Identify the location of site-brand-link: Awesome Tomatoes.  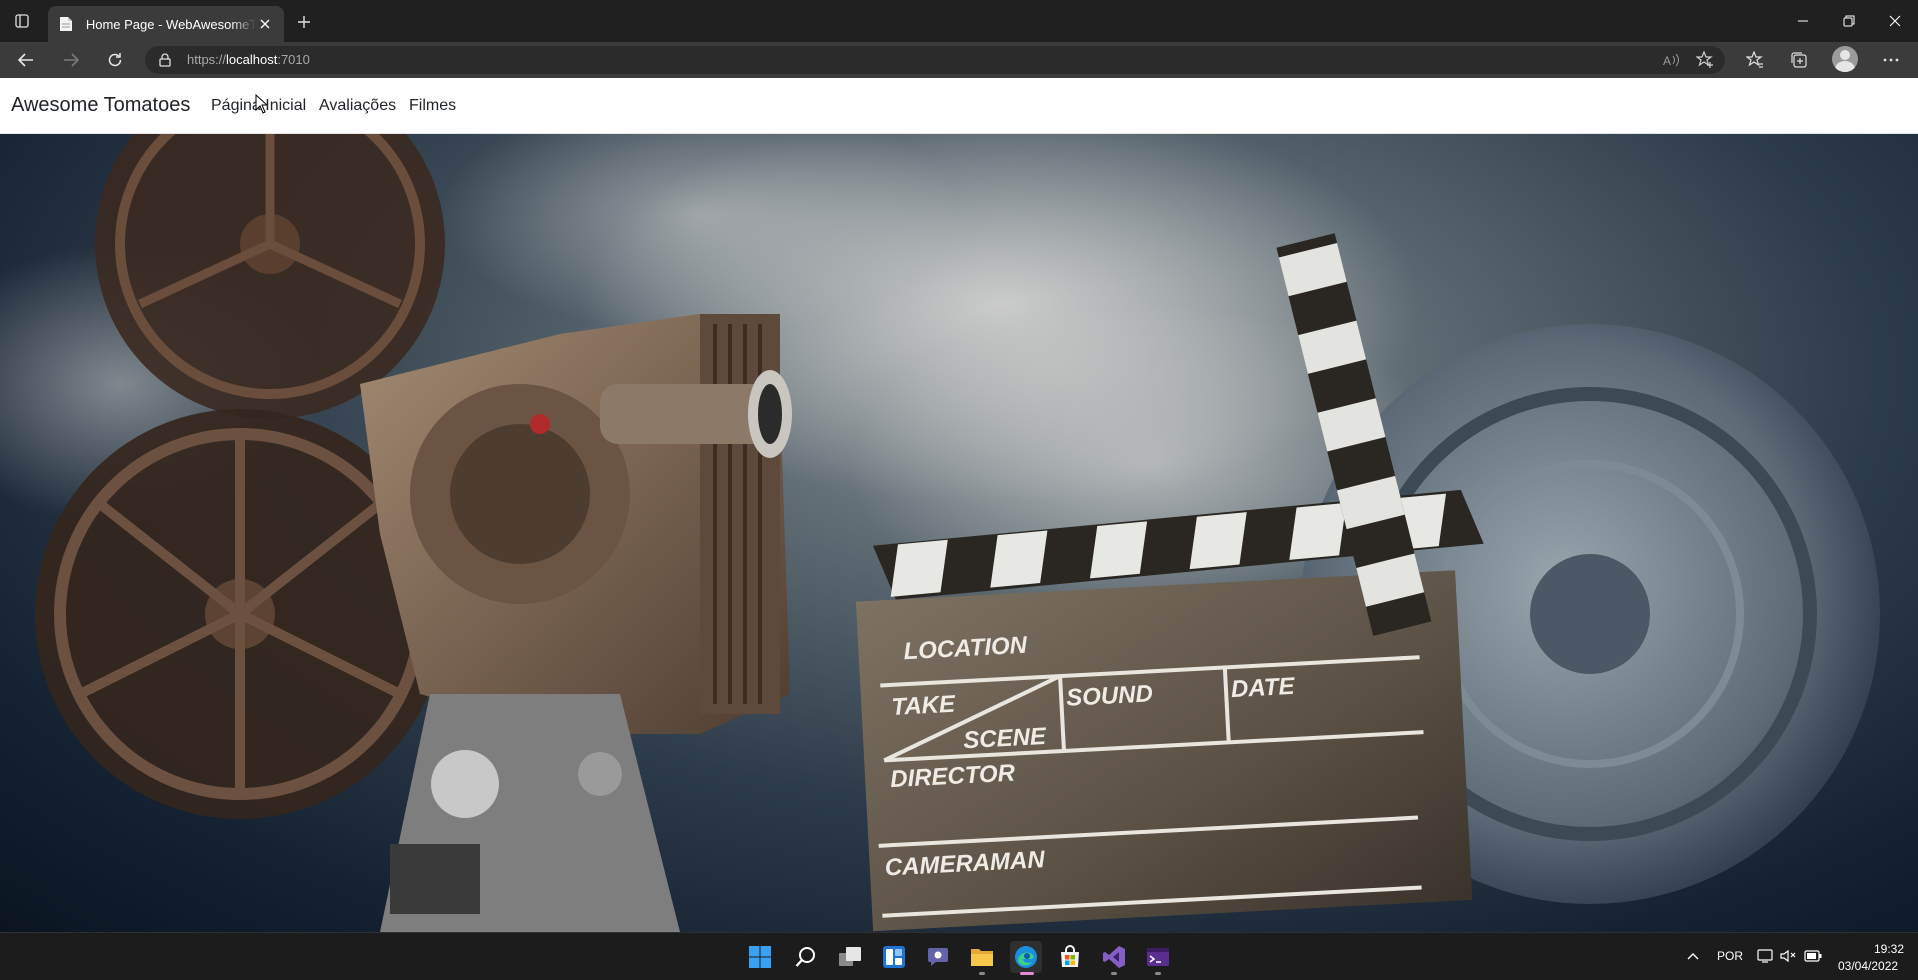
(100, 105).